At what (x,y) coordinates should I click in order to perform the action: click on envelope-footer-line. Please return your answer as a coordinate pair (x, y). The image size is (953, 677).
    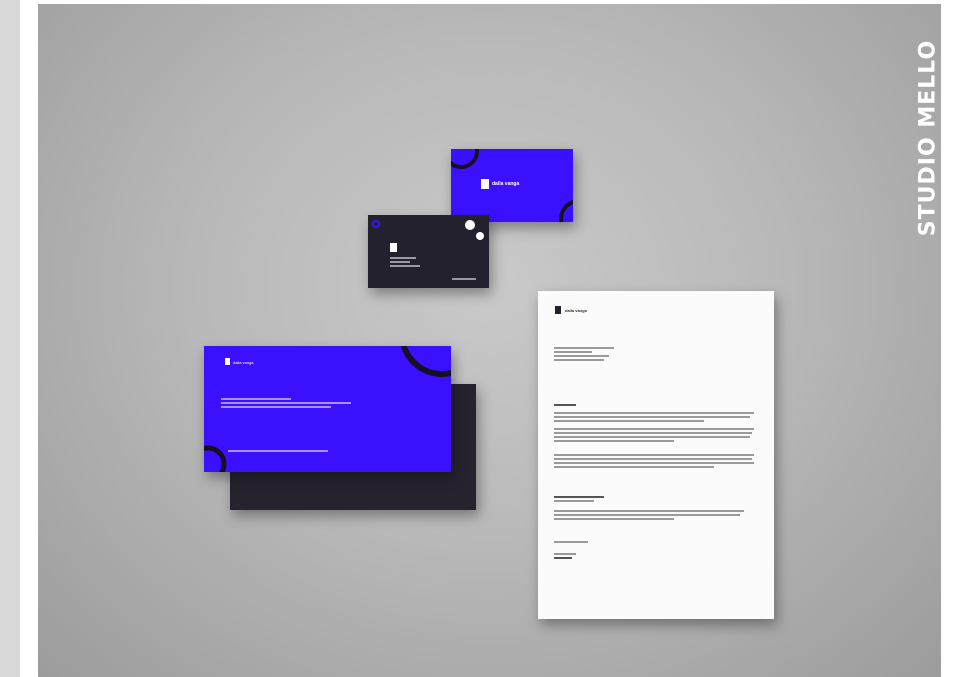
    Looking at the image, I should click on (278, 451).